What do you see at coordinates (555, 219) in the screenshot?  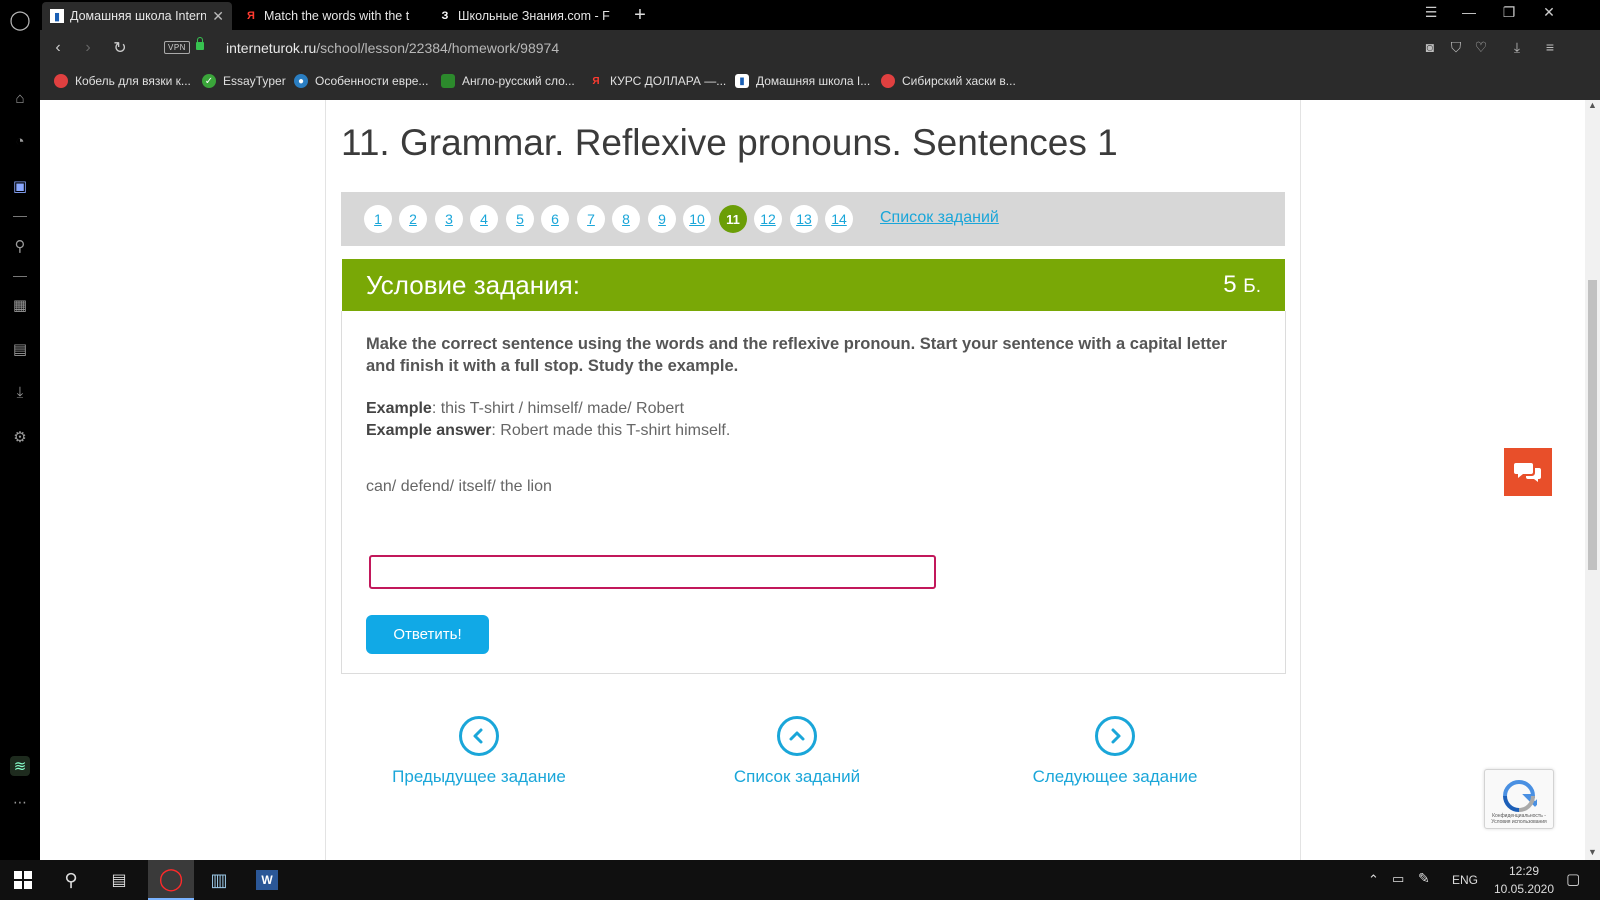 I see `task-number-link: 6` at bounding box center [555, 219].